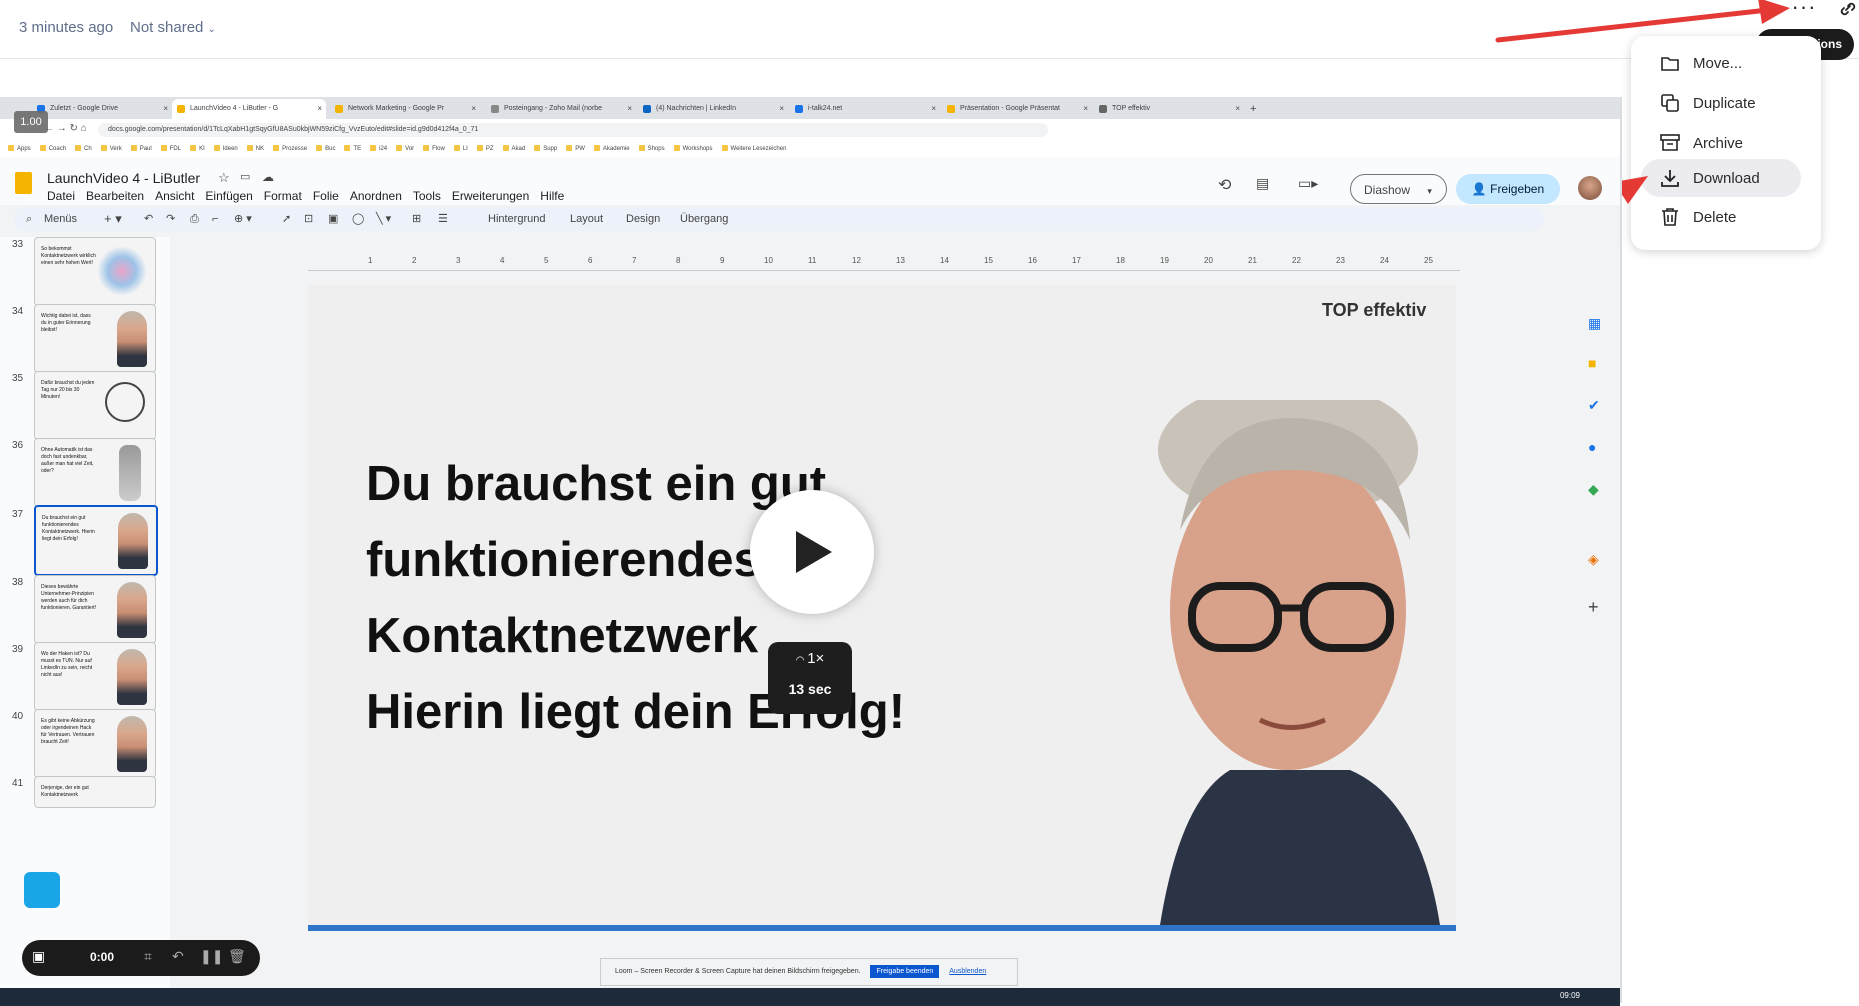 The height and width of the screenshot is (1006, 1859). I want to click on menu-hilfe: Hilfe, so click(552, 196).